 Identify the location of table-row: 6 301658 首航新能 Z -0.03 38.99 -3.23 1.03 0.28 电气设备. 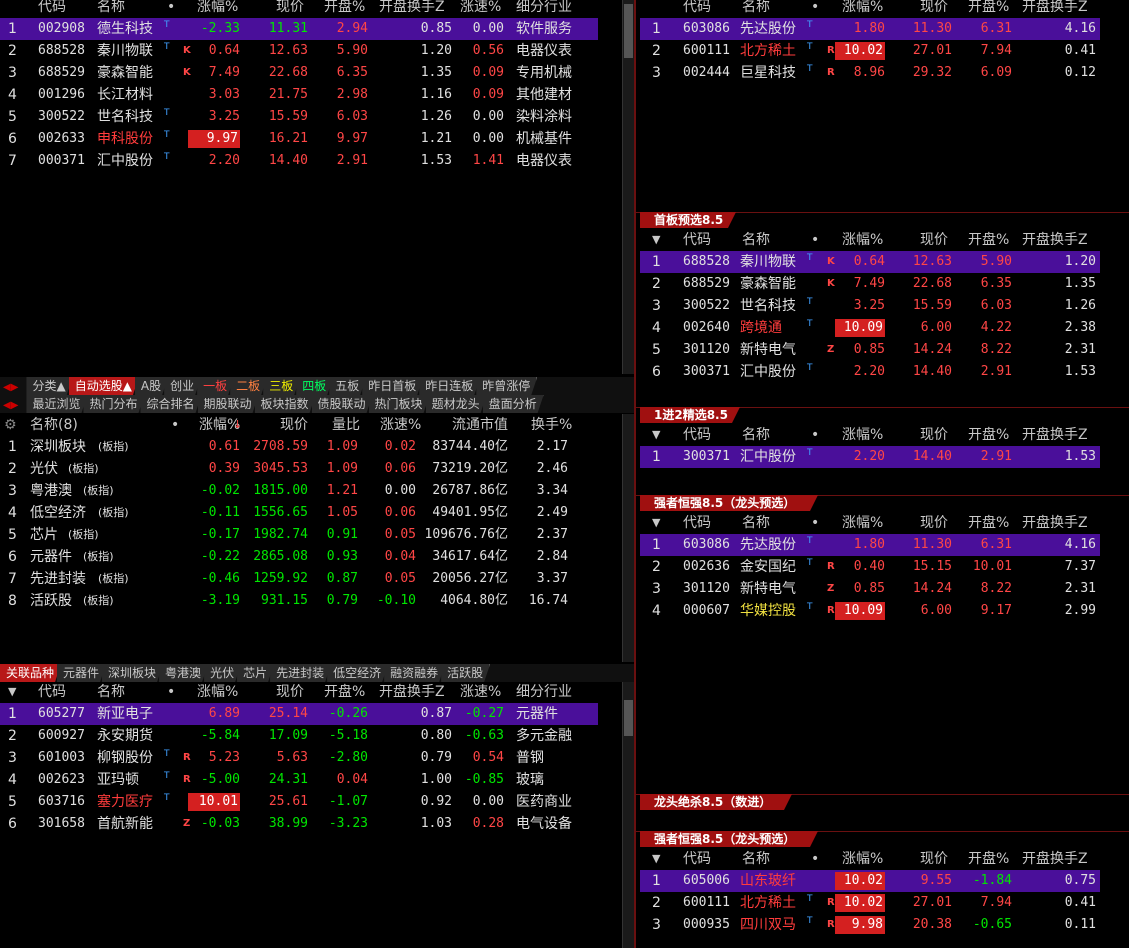
(310, 824).